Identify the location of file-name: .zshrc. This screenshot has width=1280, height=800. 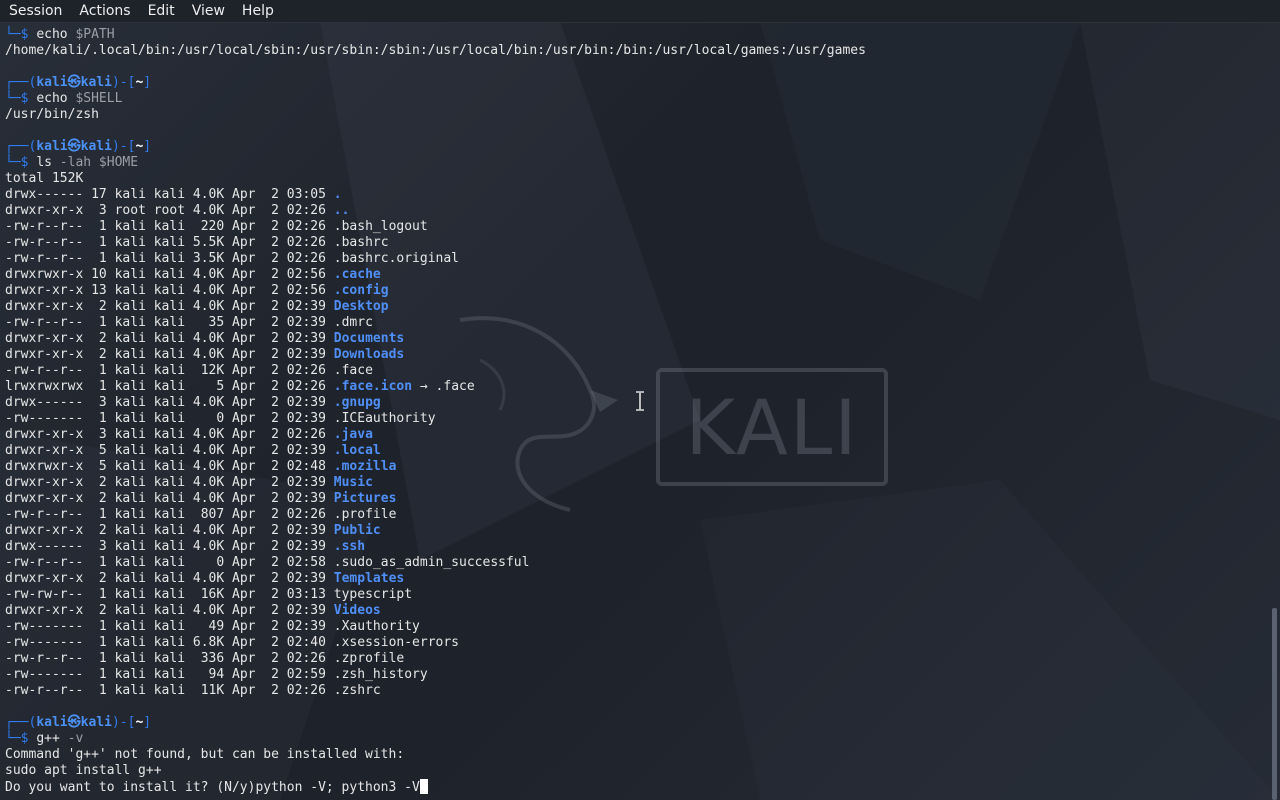
(357, 690).